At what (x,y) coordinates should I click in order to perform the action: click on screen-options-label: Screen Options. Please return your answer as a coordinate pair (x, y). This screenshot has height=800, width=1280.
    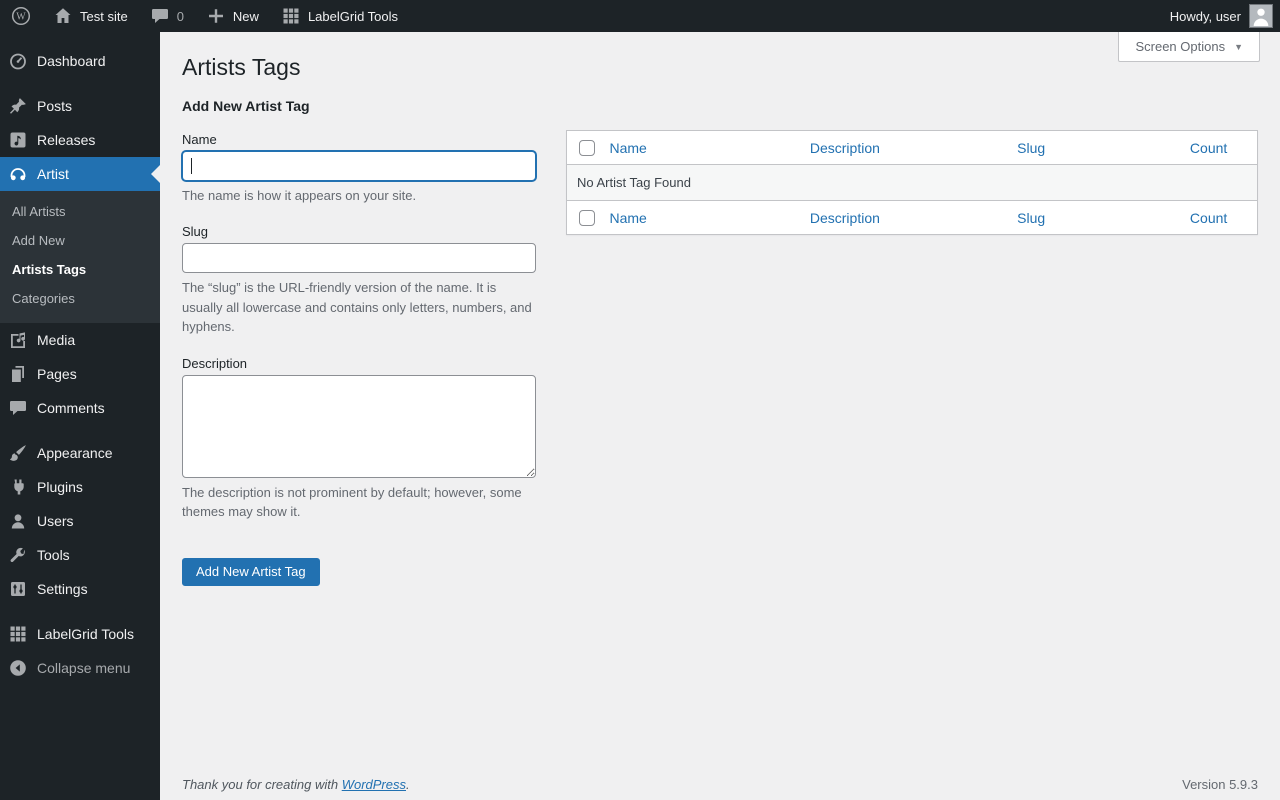
    Looking at the image, I should click on (1180, 46).